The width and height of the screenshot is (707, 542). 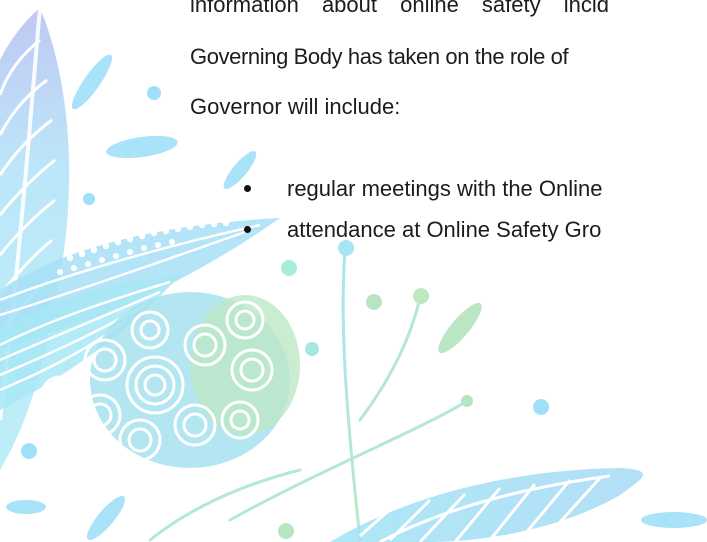 I want to click on paragraph-line: information about online safety incid, so click(x=399, y=8).